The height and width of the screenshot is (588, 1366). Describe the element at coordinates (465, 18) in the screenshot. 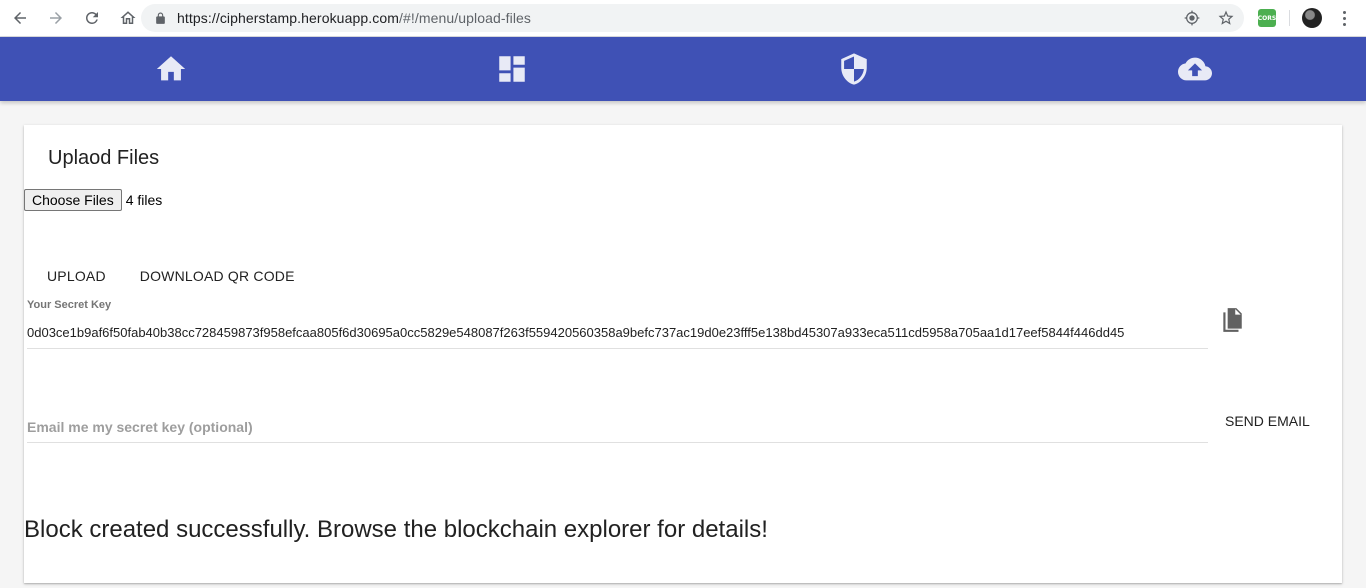

I see `url-path: /#!/menu/upload-files` at that location.